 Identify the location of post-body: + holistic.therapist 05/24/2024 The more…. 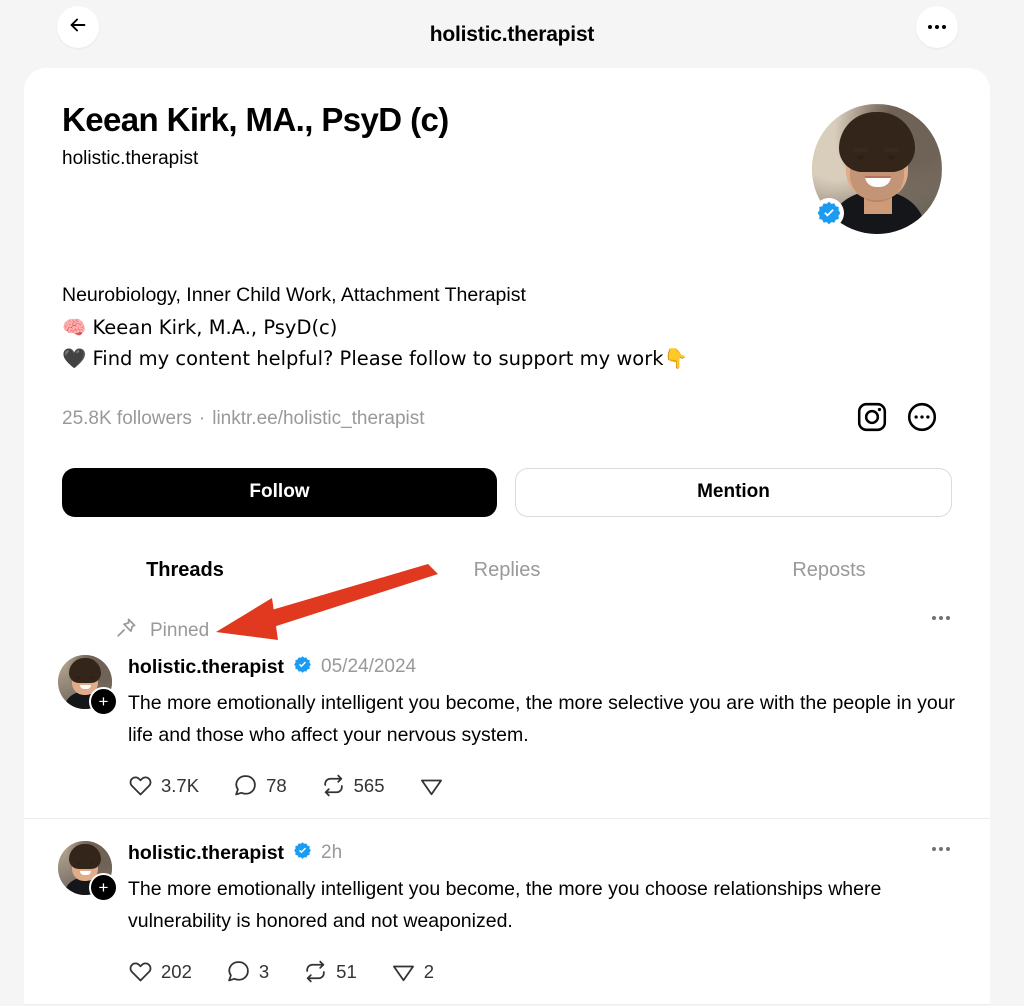
(507, 726).